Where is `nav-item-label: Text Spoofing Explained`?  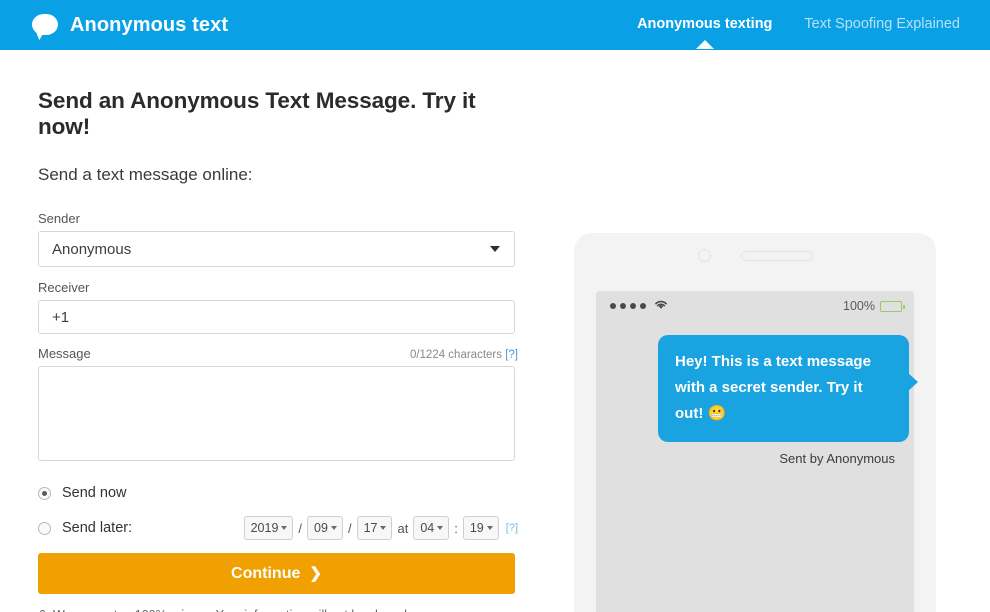
nav-item-label: Text Spoofing Explained is located at coordinates (882, 24).